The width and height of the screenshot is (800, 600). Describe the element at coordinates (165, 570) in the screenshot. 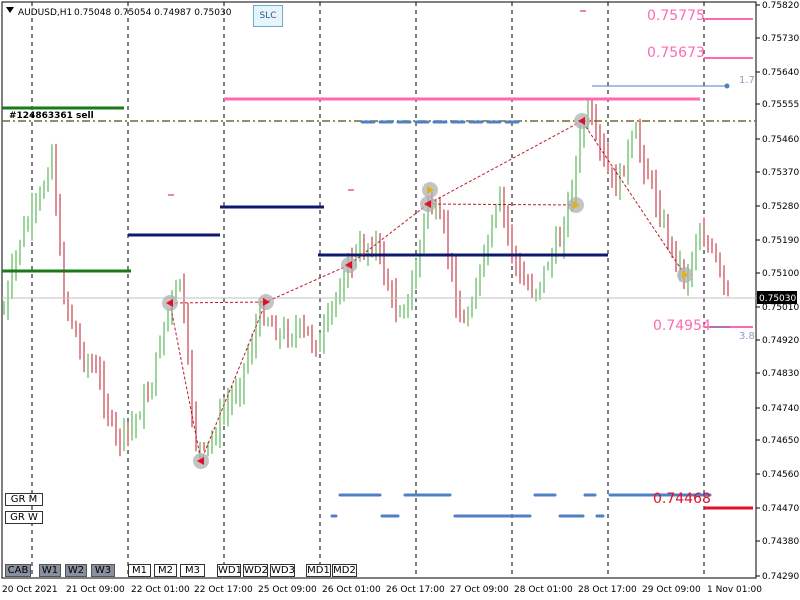

I see `m2-button: M2` at that location.